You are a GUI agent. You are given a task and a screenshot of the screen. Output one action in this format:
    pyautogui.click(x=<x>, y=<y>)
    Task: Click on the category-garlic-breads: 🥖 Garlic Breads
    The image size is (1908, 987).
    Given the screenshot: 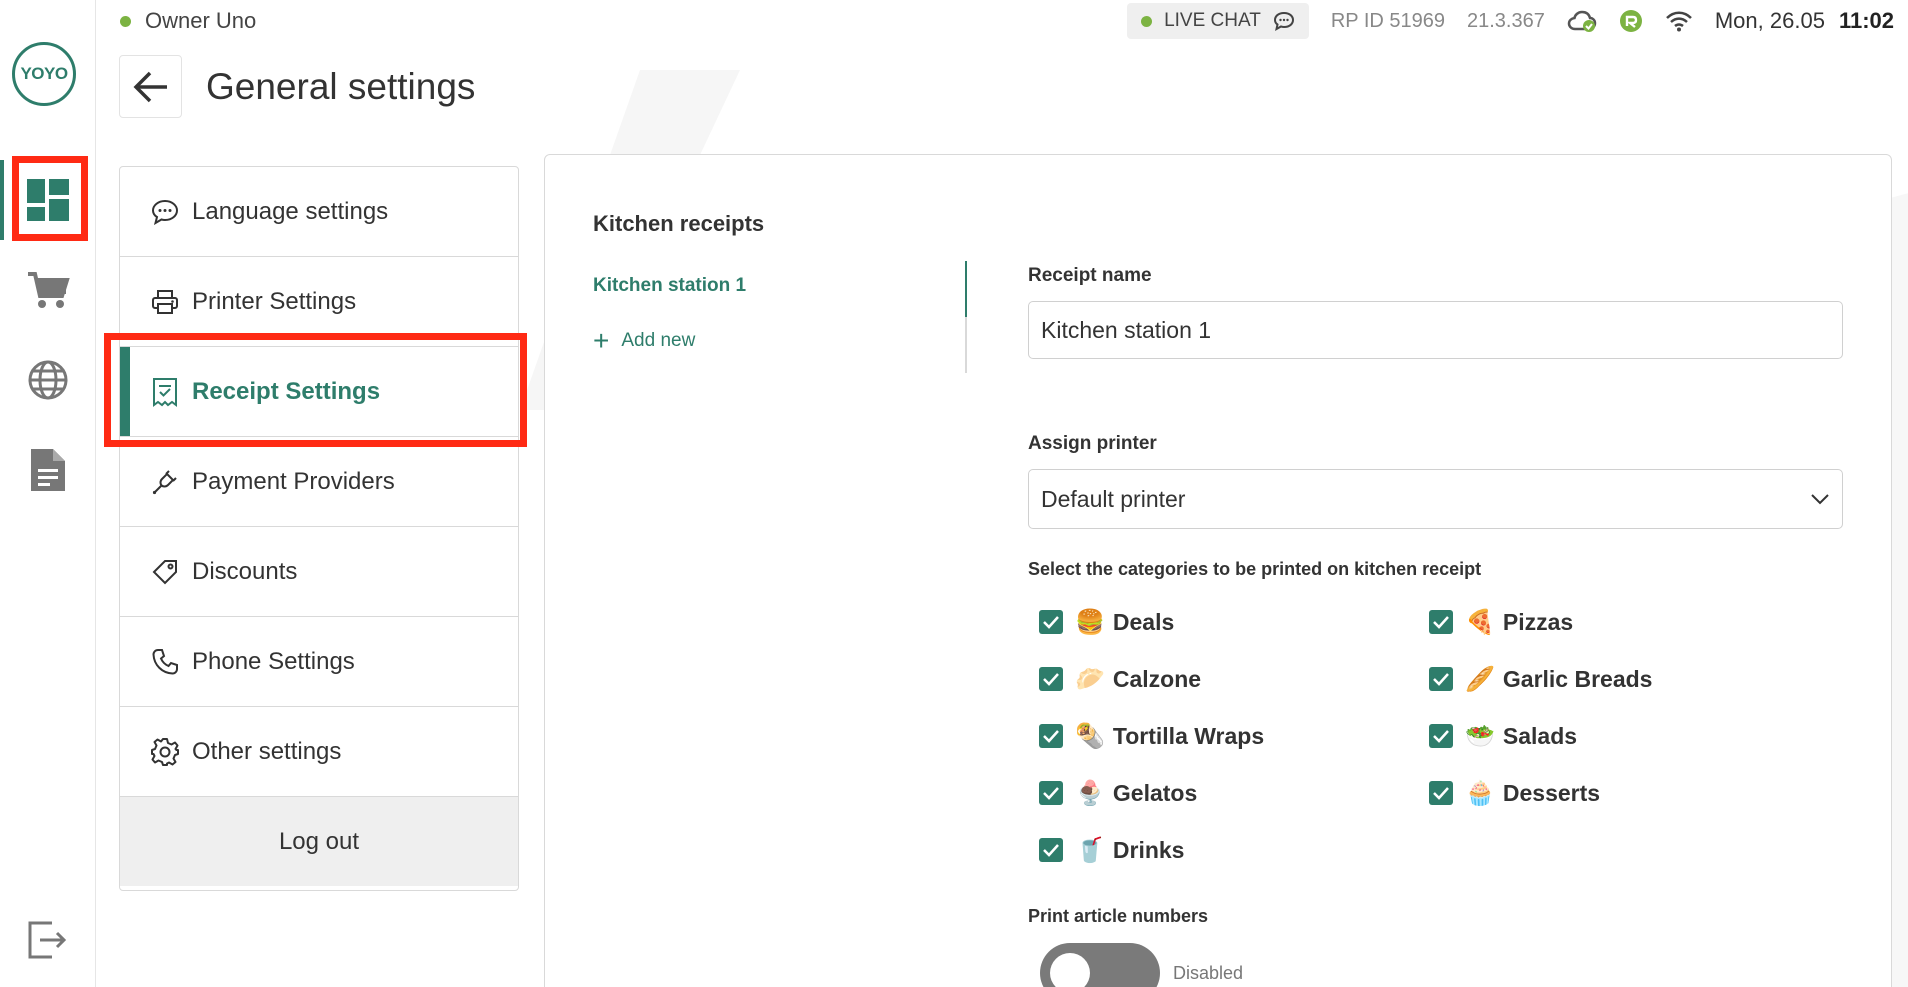 What is the action you would take?
    pyautogui.click(x=1540, y=679)
    